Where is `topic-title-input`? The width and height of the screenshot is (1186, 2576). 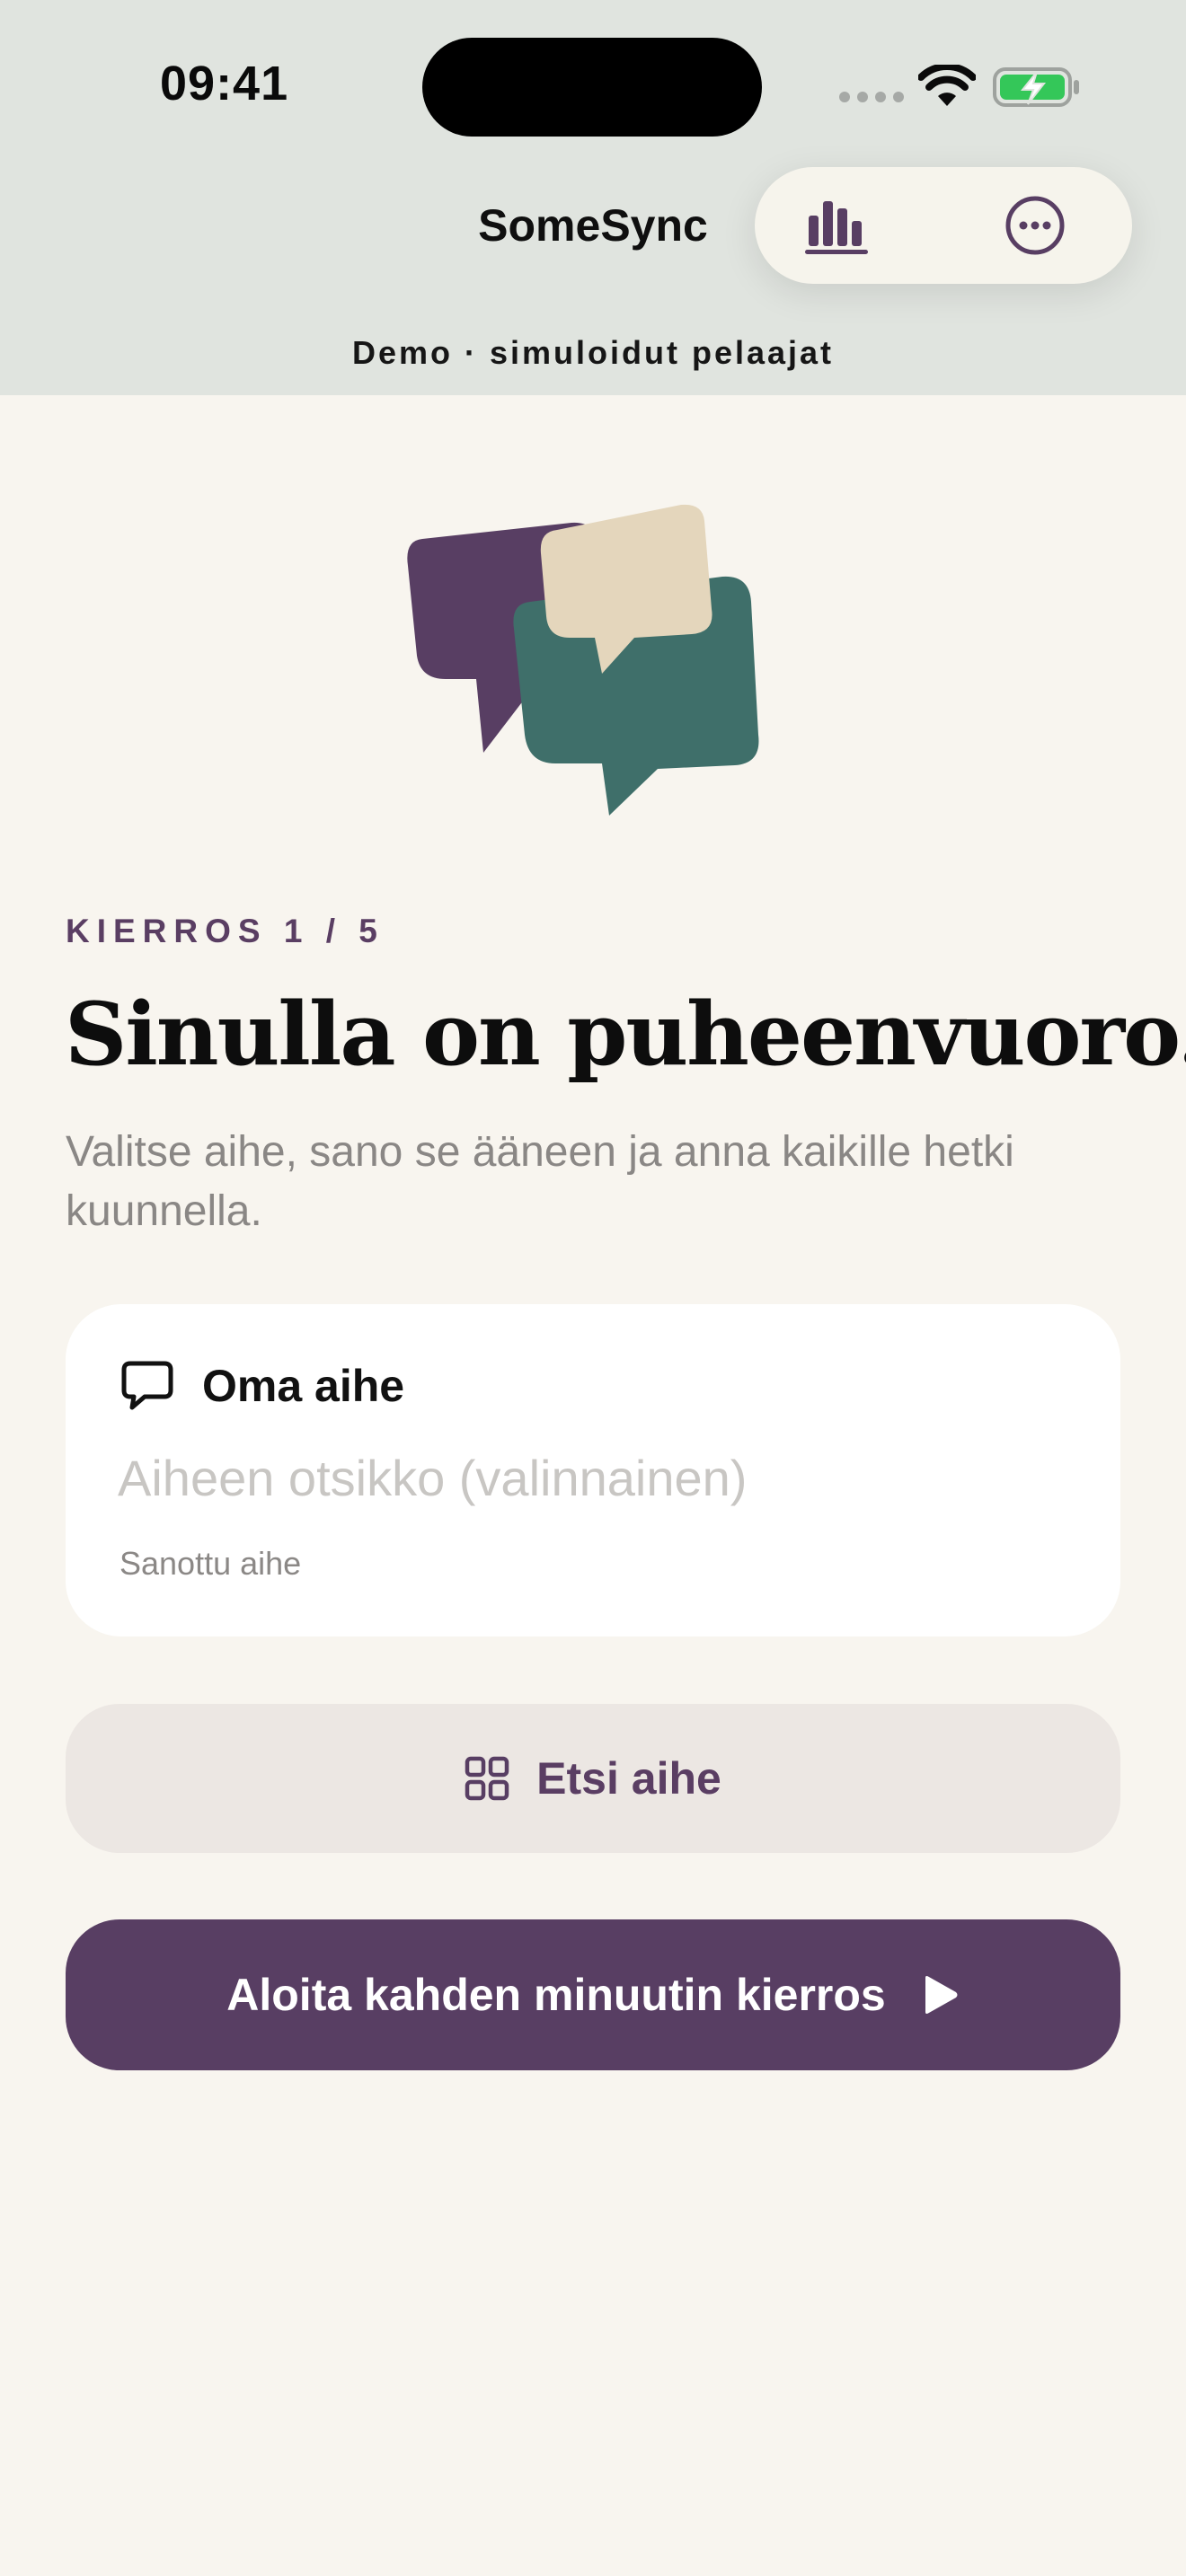
topic-title-input is located at coordinates (594, 1477).